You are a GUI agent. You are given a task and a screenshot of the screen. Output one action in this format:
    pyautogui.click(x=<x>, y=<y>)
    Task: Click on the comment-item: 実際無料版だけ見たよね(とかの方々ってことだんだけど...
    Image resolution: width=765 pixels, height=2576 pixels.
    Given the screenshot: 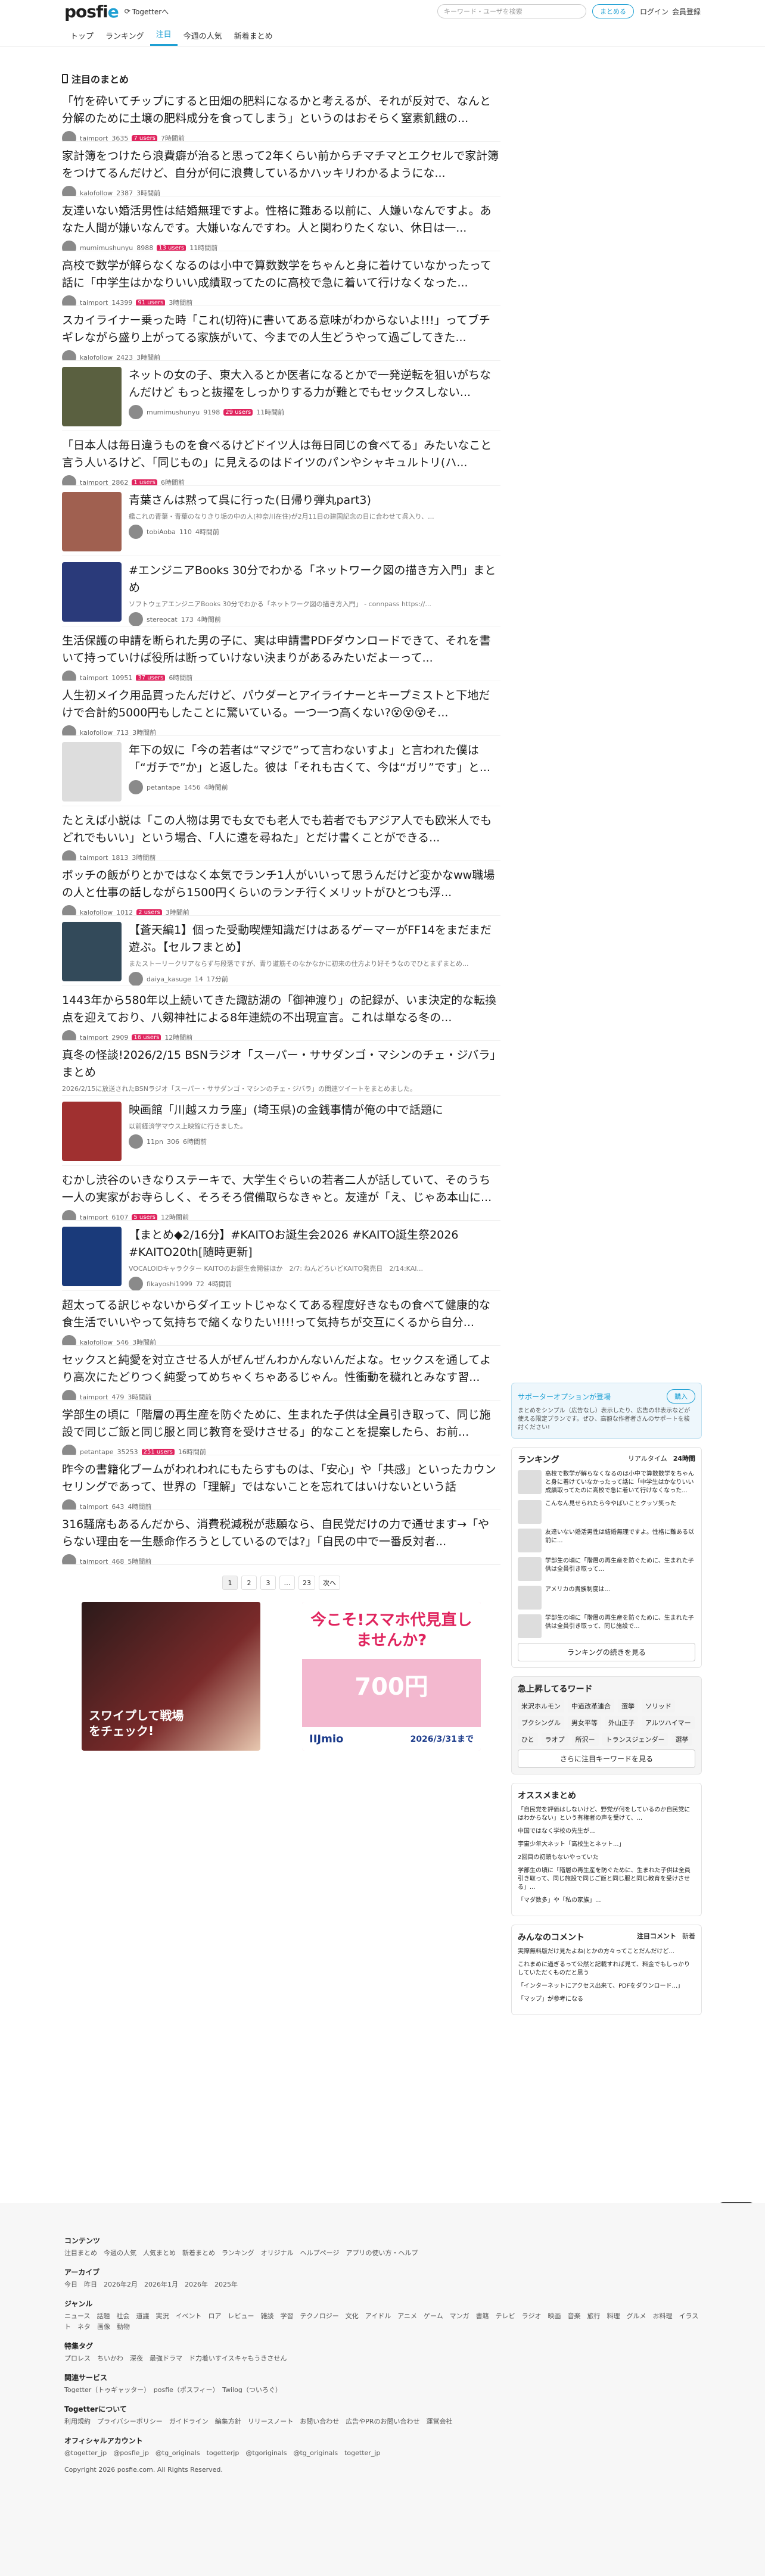 What is the action you would take?
    pyautogui.click(x=606, y=1952)
    